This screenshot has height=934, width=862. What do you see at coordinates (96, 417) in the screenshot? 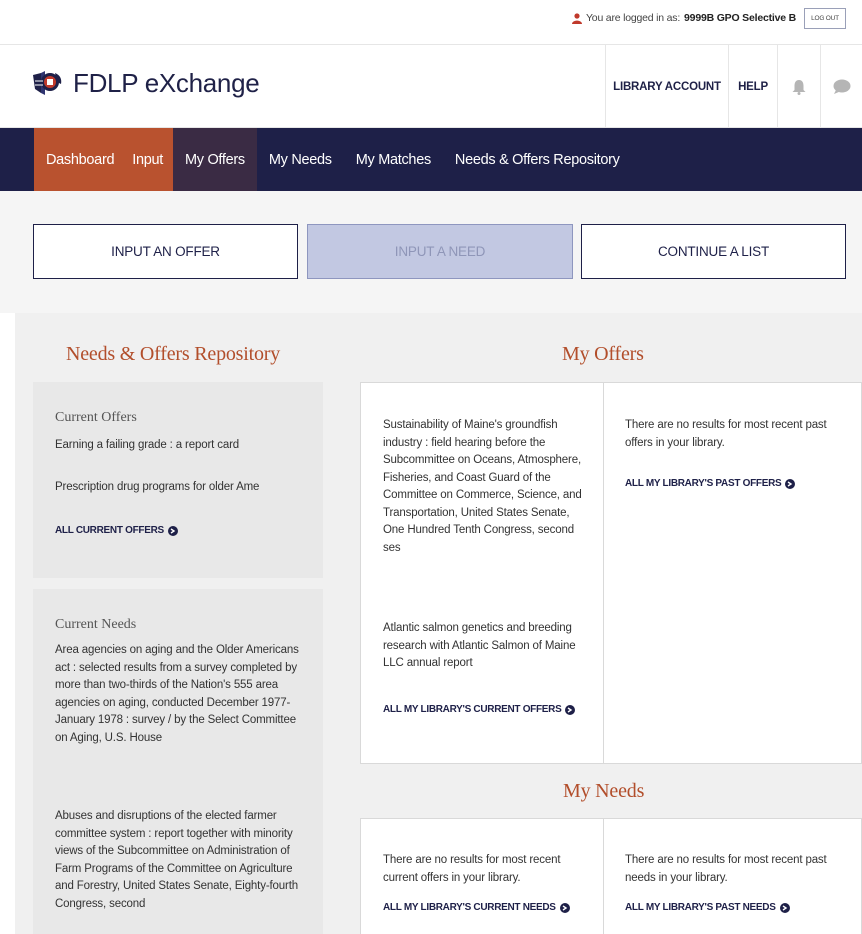
I see `current-offers-title: Current Offers` at bounding box center [96, 417].